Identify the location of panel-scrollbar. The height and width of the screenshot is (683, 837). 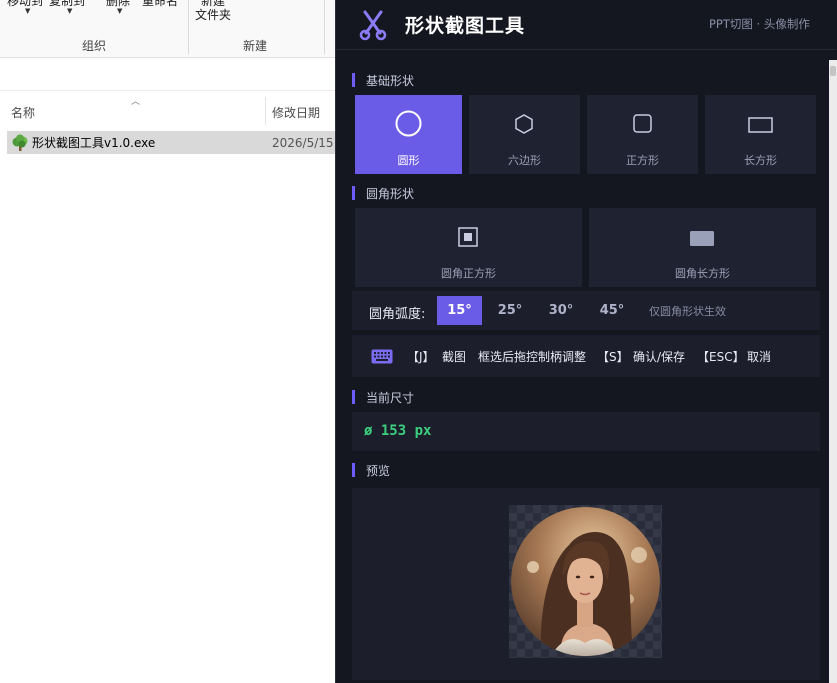
(833, 371).